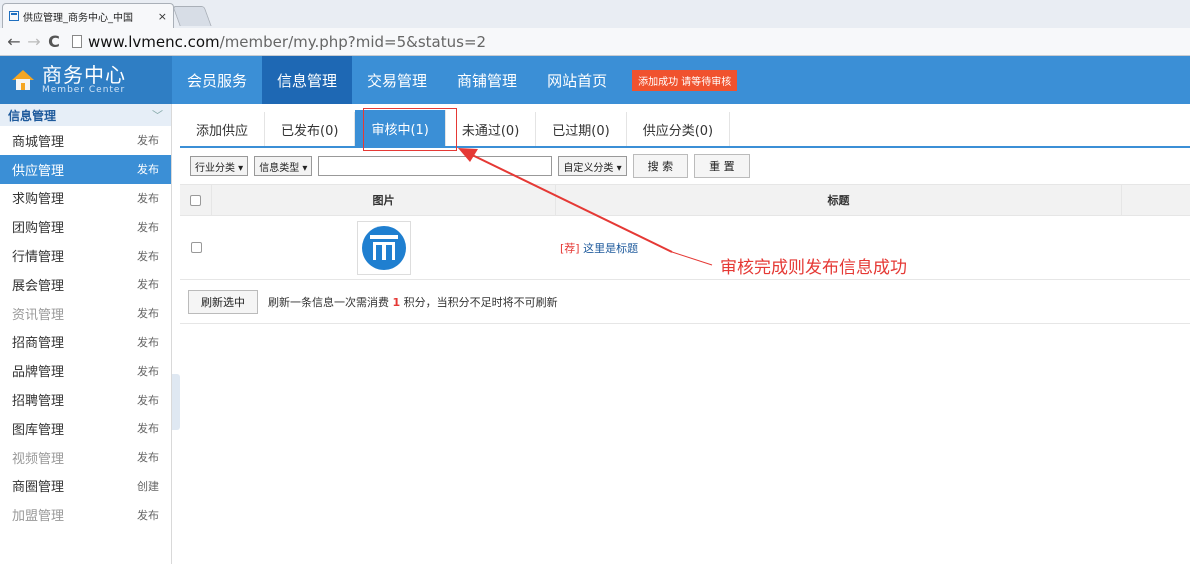 This screenshot has width=1190, height=564. Describe the element at coordinates (23, 80) in the screenshot. I see `home-icon` at that location.